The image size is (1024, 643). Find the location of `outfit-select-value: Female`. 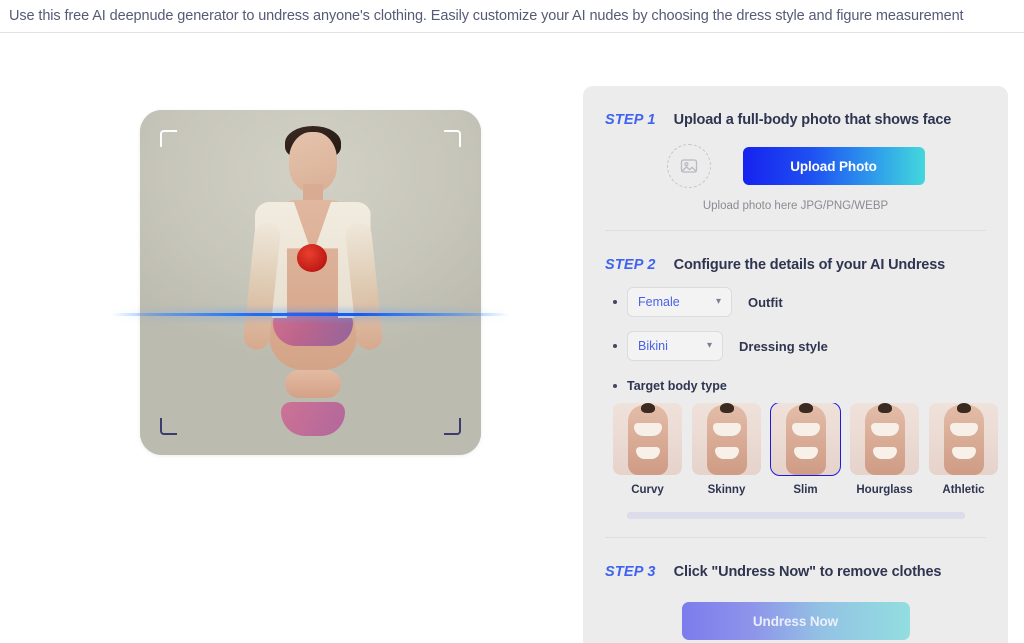

outfit-select-value: Female is located at coordinates (659, 302).